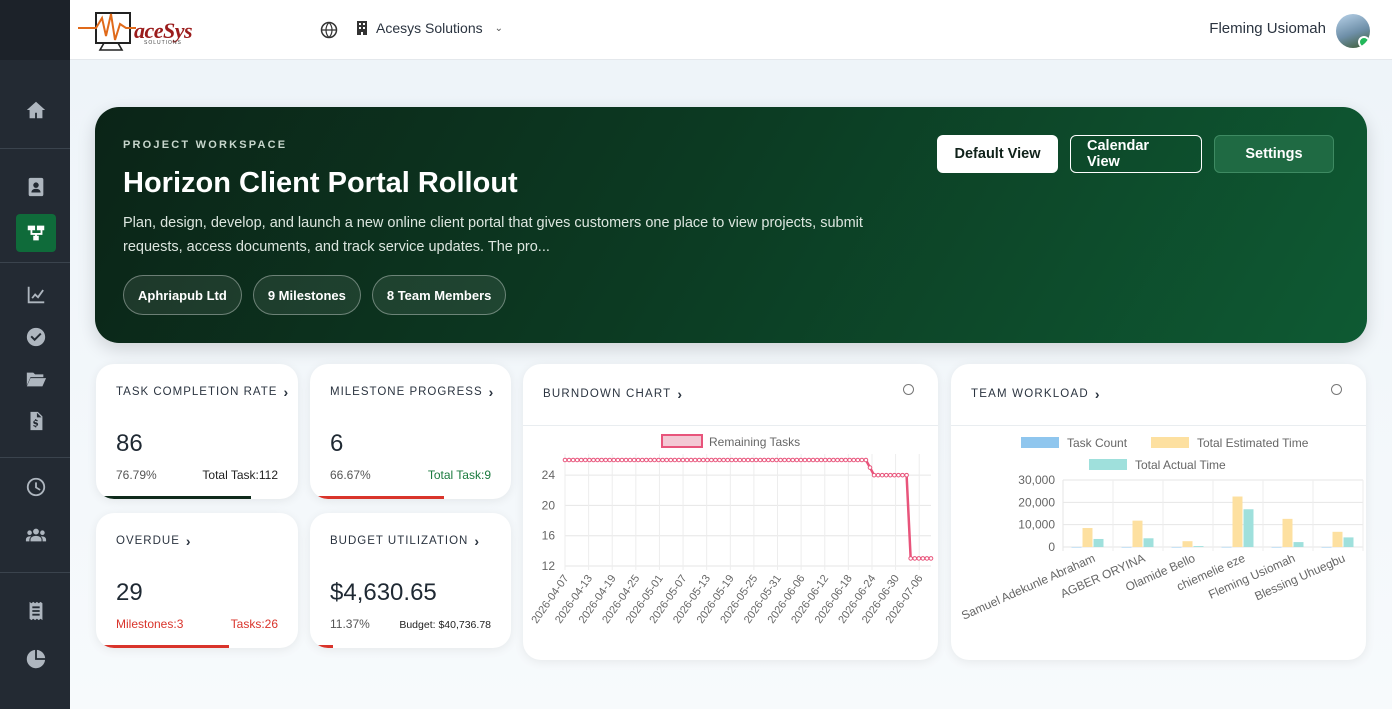 This screenshot has width=1392, height=709. What do you see at coordinates (306, 295) in the screenshot?
I see `milestones-pill: 9 Milestones` at bounding box center [306, 295].